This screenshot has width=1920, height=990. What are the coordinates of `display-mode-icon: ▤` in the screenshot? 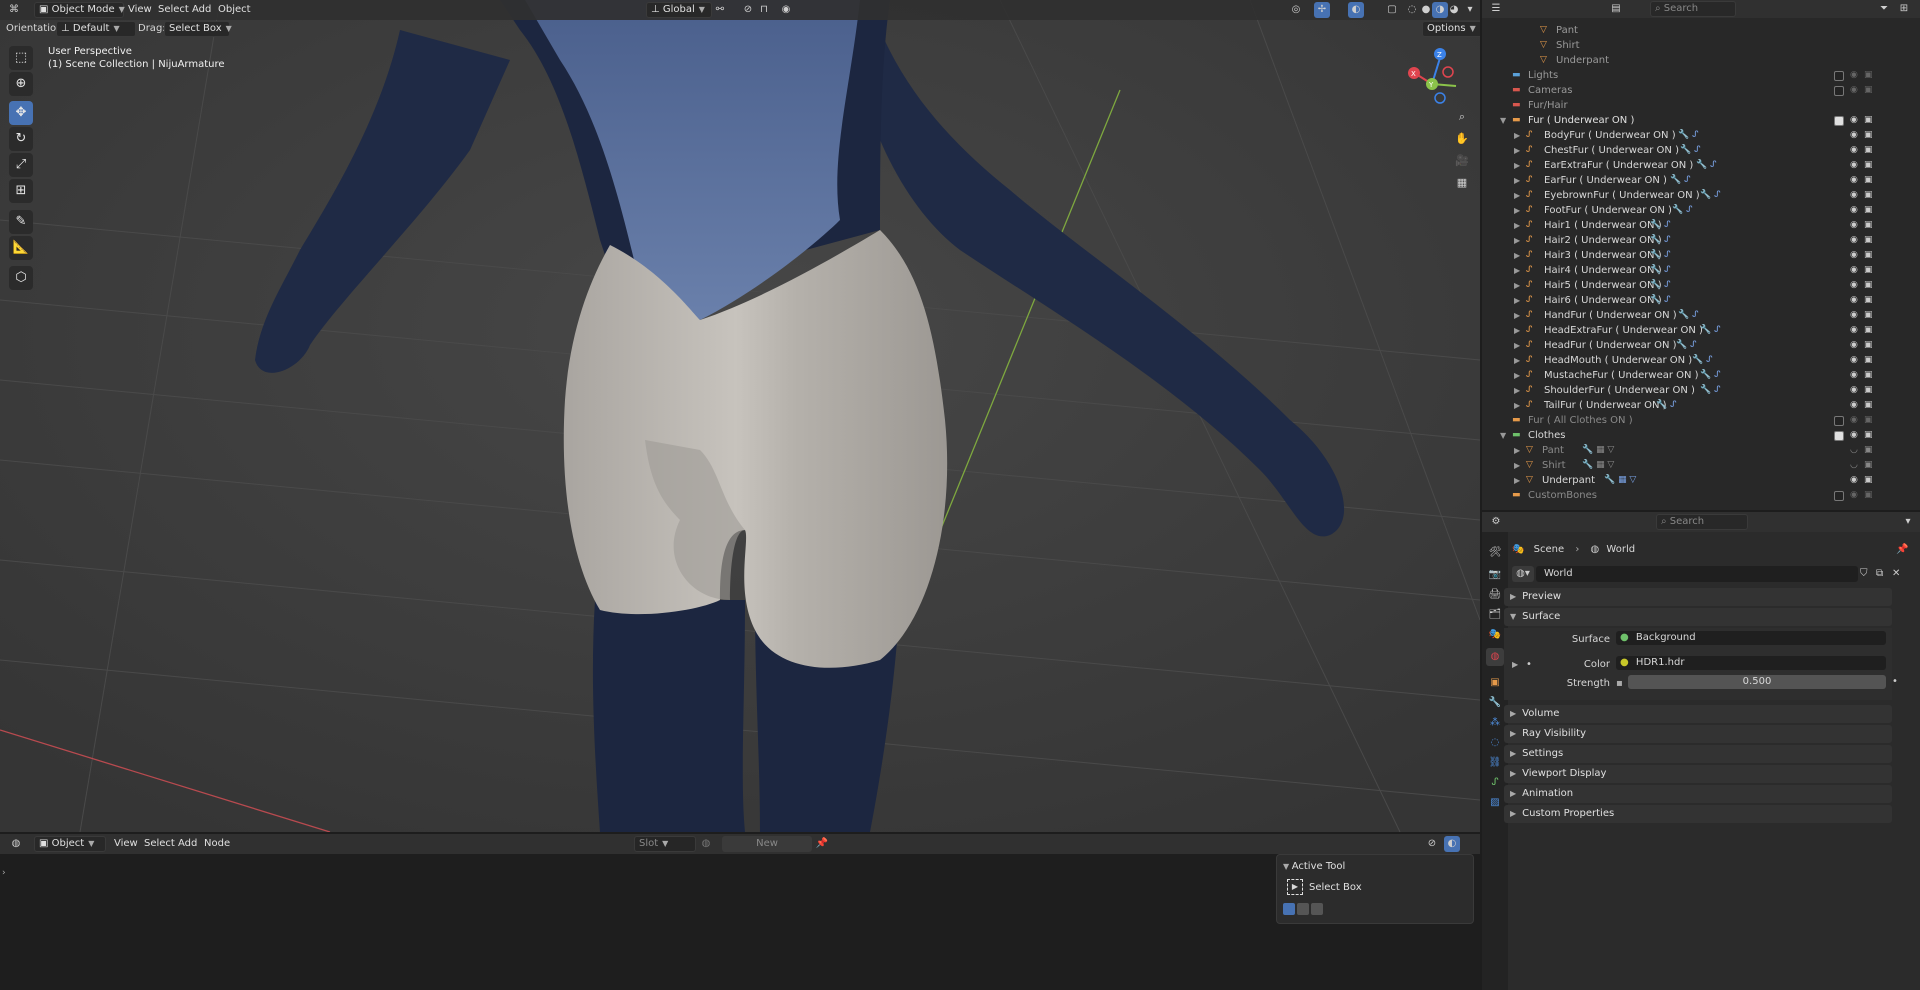 It's located at (1616, 9).